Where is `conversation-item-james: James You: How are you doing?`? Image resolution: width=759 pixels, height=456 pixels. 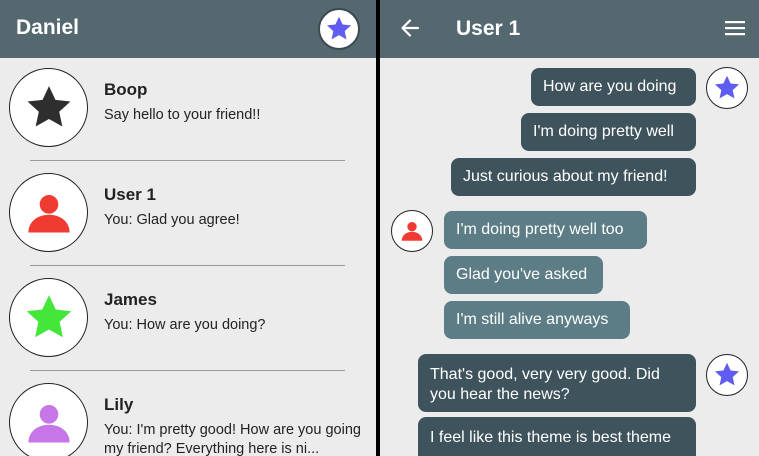 conversation-item-james: James You: How are you doing? is located at coordinates (188, 320).